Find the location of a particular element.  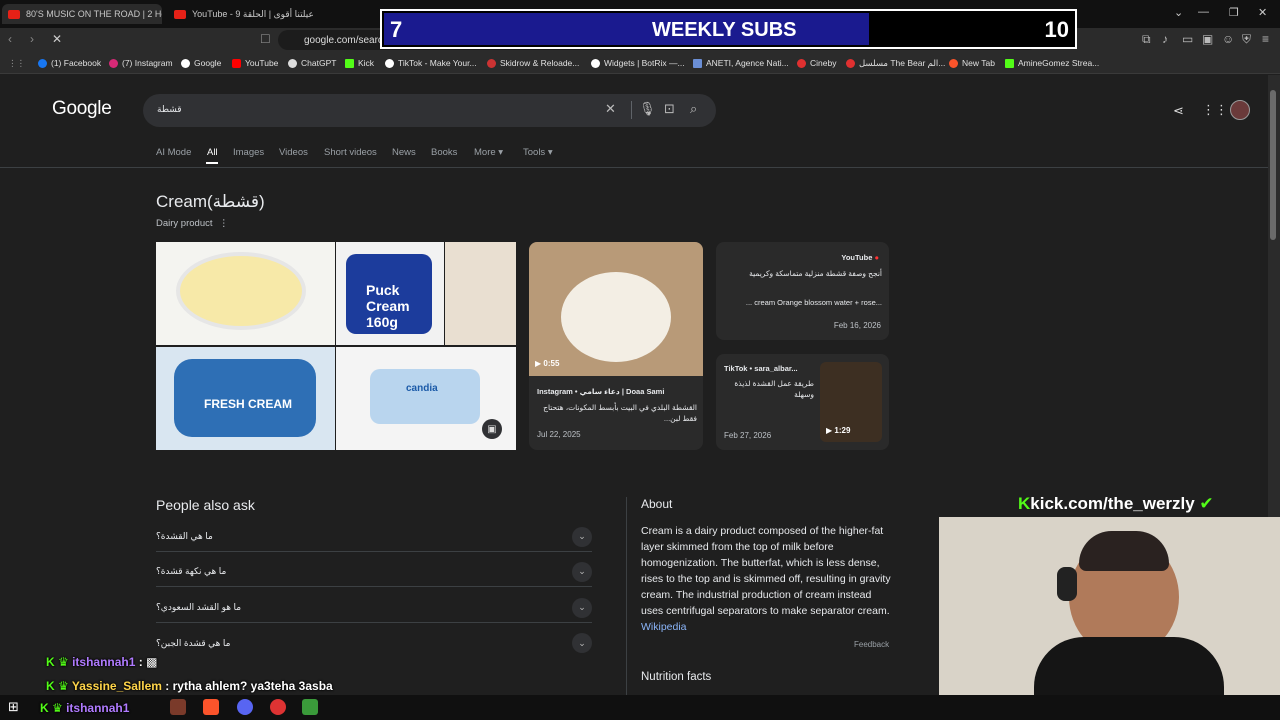

card-source: YouTube ● is located at coordinates (860, 257).